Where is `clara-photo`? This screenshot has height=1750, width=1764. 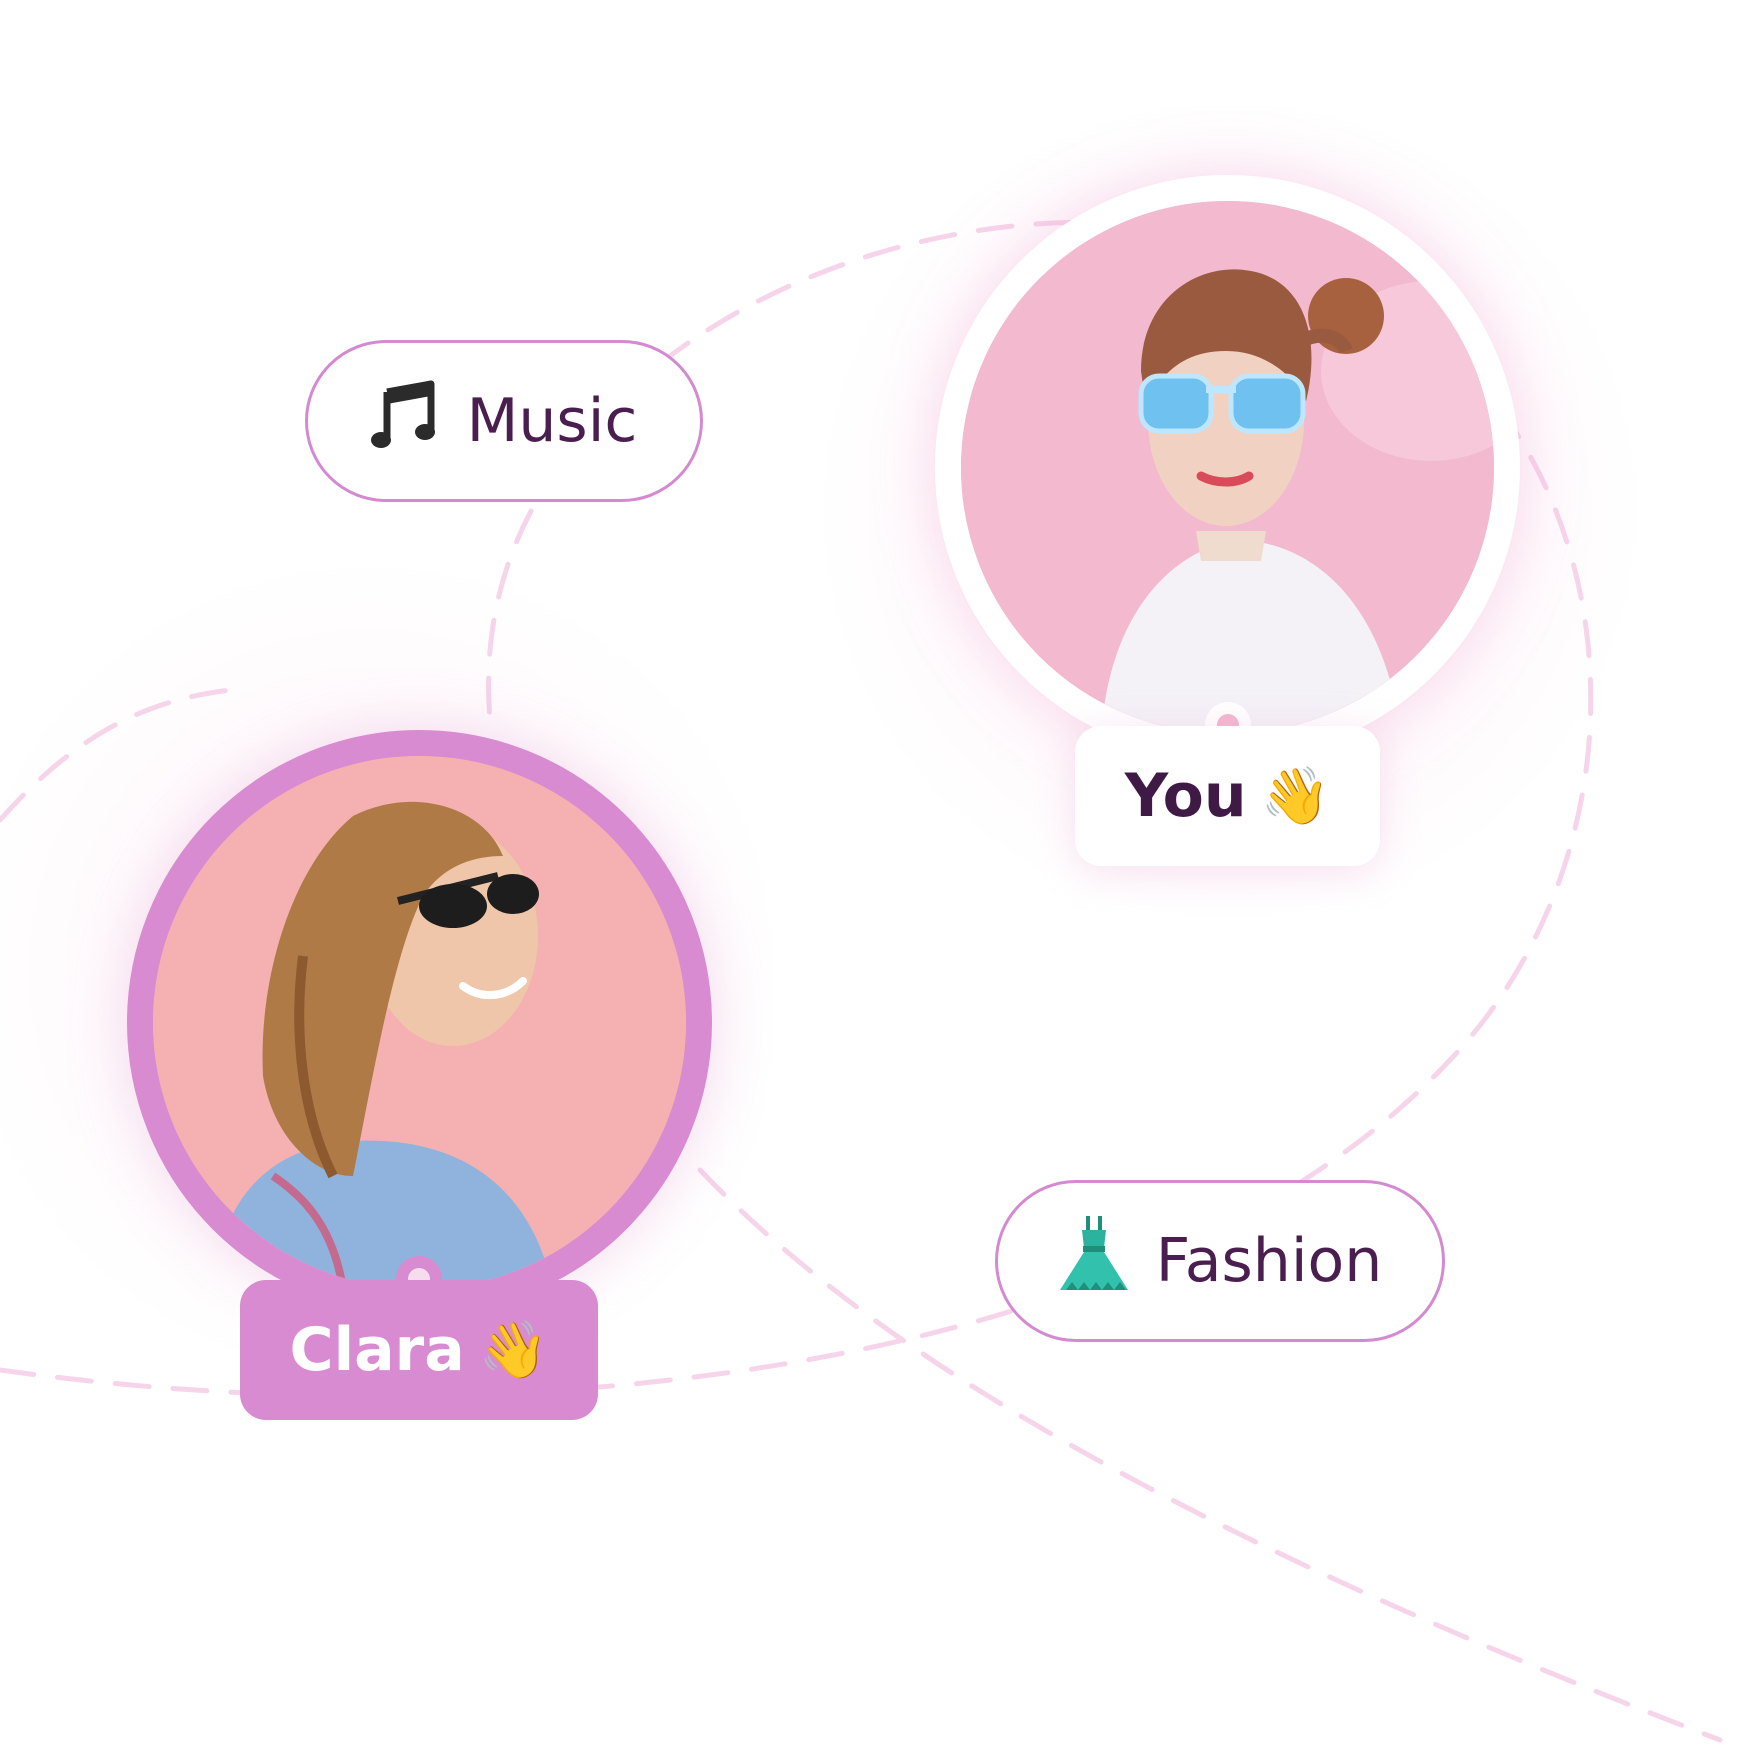 clara-photo is located at coordinates (419, 1022).